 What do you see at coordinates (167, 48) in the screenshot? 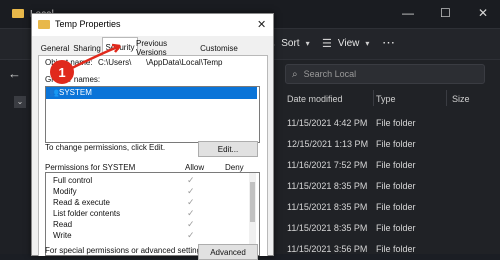
I see `tab-previous-versions: Previous Versions` at bounding box center [167, 48].